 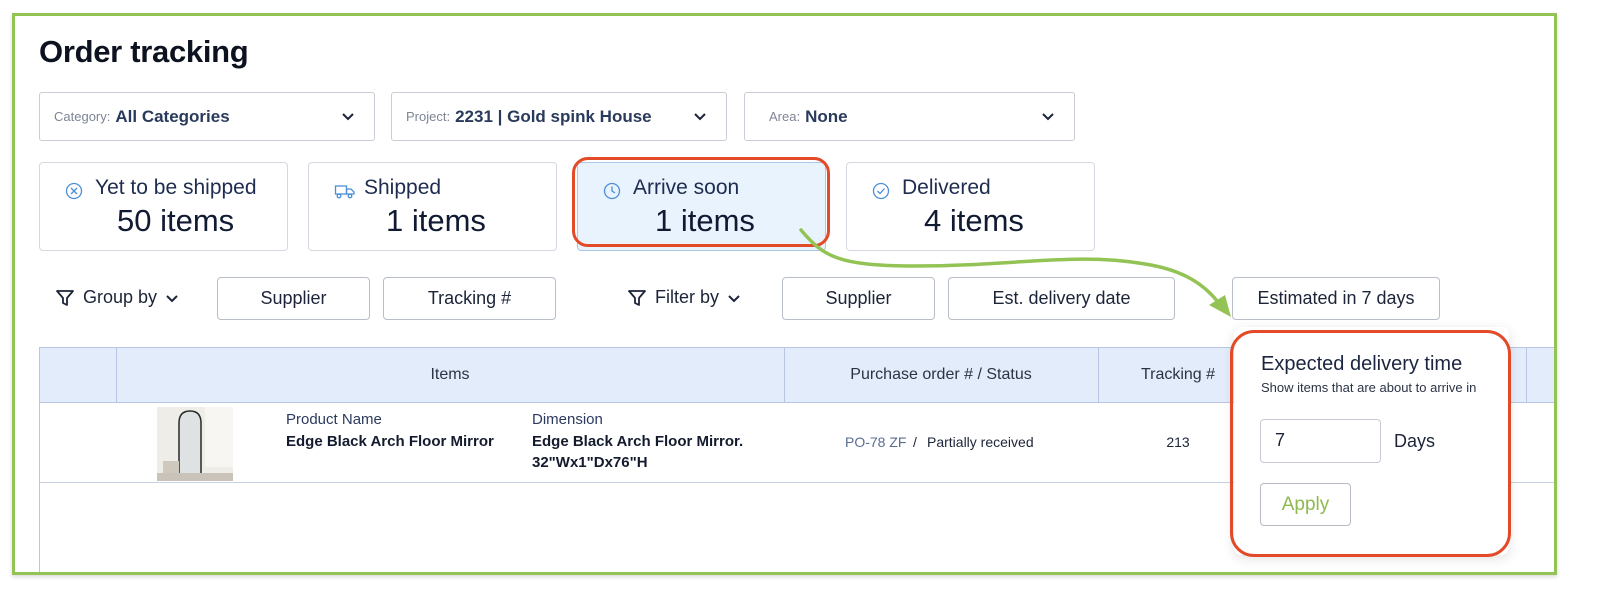 What do you see at coordinates (344, 192) in the screenshot?
I see `truck-icon` at bounding box center [344, 192].